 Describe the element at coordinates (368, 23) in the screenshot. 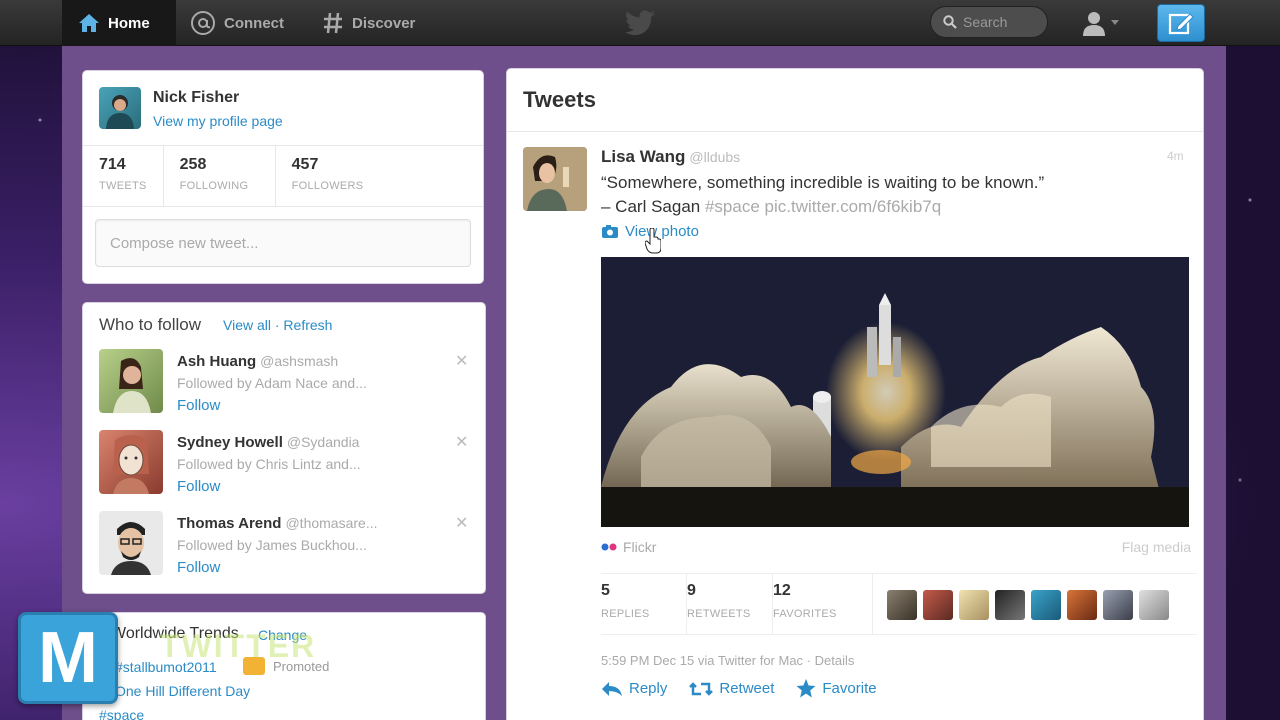

I see `nav-discover: Discover` at that location.